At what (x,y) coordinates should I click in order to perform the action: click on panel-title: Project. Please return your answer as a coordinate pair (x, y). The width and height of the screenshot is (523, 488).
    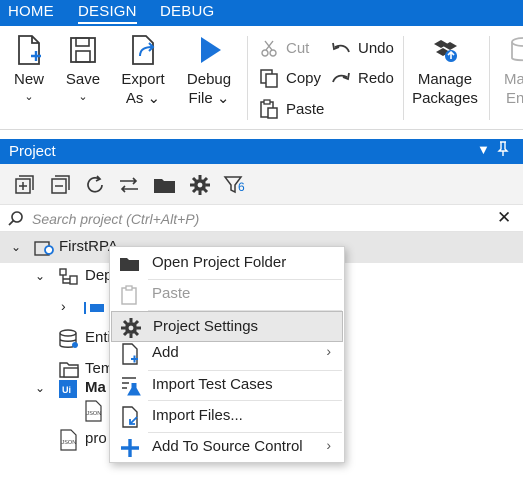
    Looking at the image, I should click on (32, 151).